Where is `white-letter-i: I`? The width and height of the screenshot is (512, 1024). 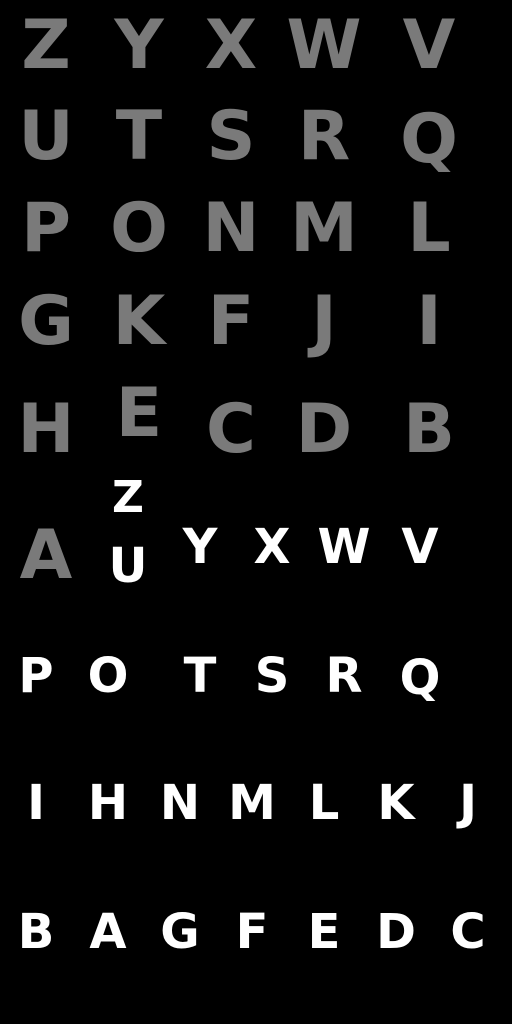 white-letter-i: I is located at coordinates (36, 803).